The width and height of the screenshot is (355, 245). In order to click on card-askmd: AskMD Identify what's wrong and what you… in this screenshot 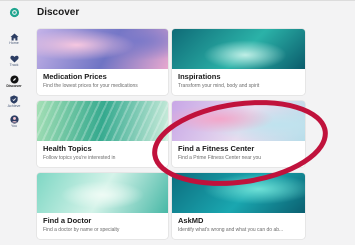, I will do `click(238, 206)`.